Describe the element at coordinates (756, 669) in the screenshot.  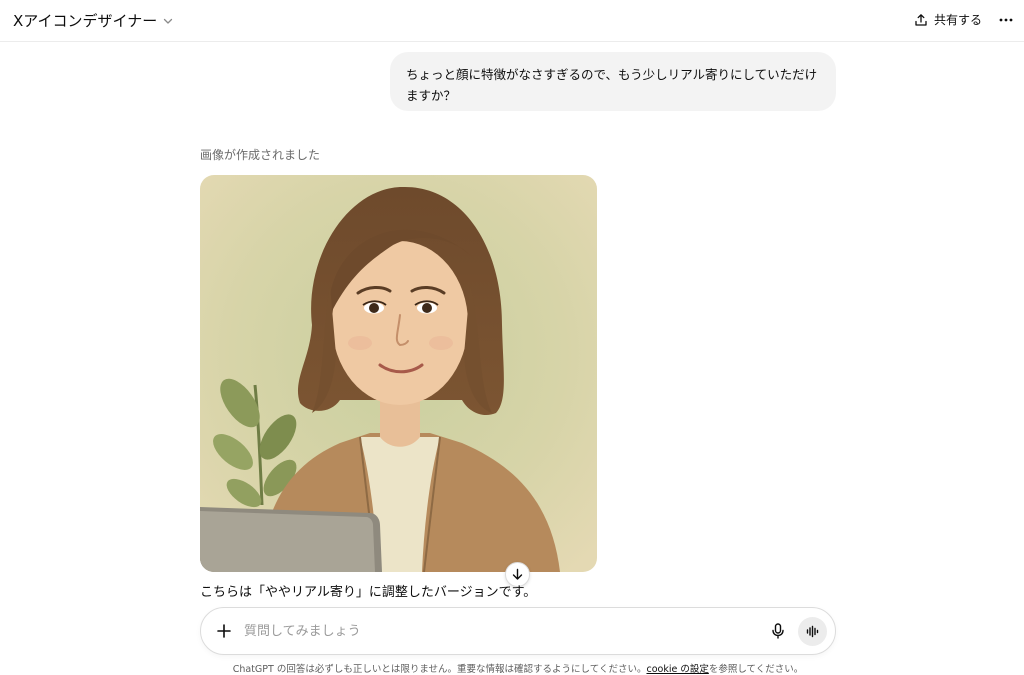
I see `disclaimer-text-end: を参照してください。` at that location.